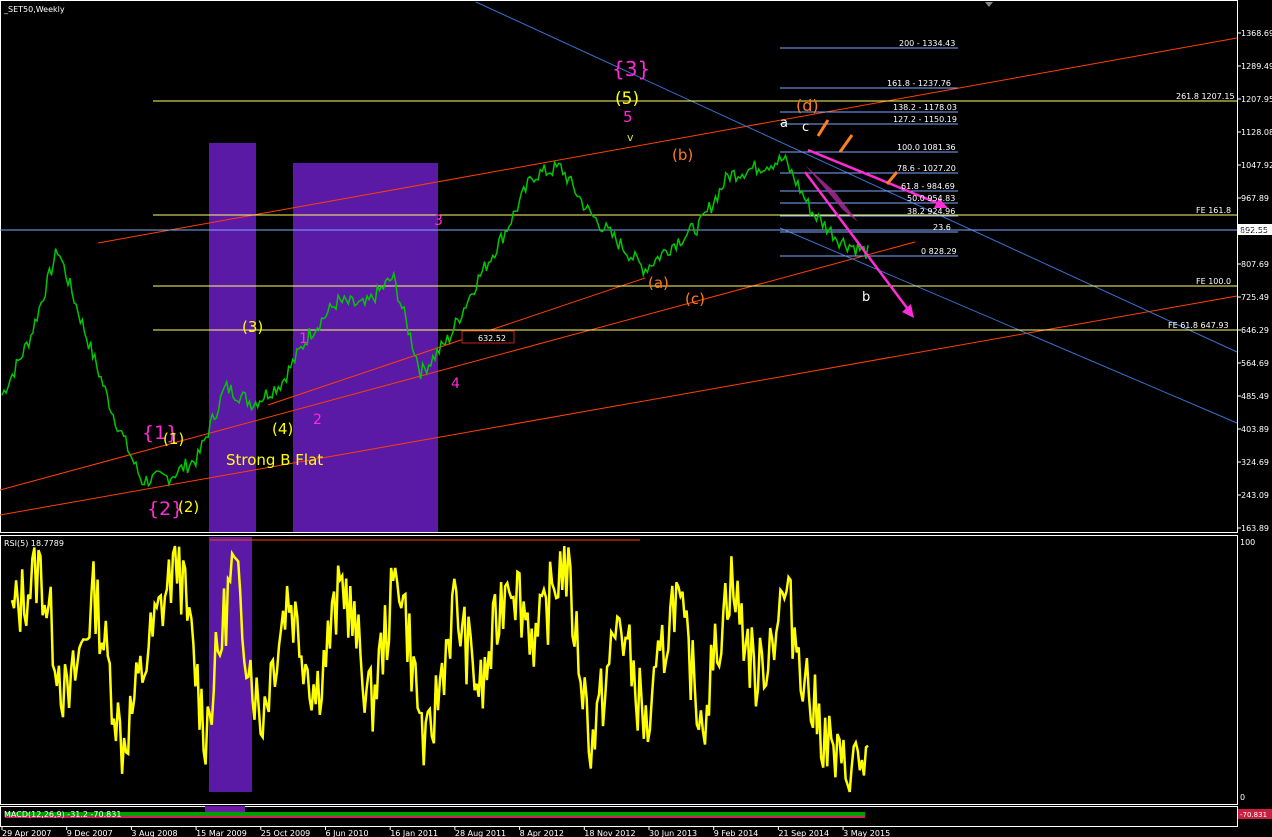  Describe the element at coordinates (274, 460) in the screenshot. I see `strong-b-flat-label: Strong B Flat` at that location.